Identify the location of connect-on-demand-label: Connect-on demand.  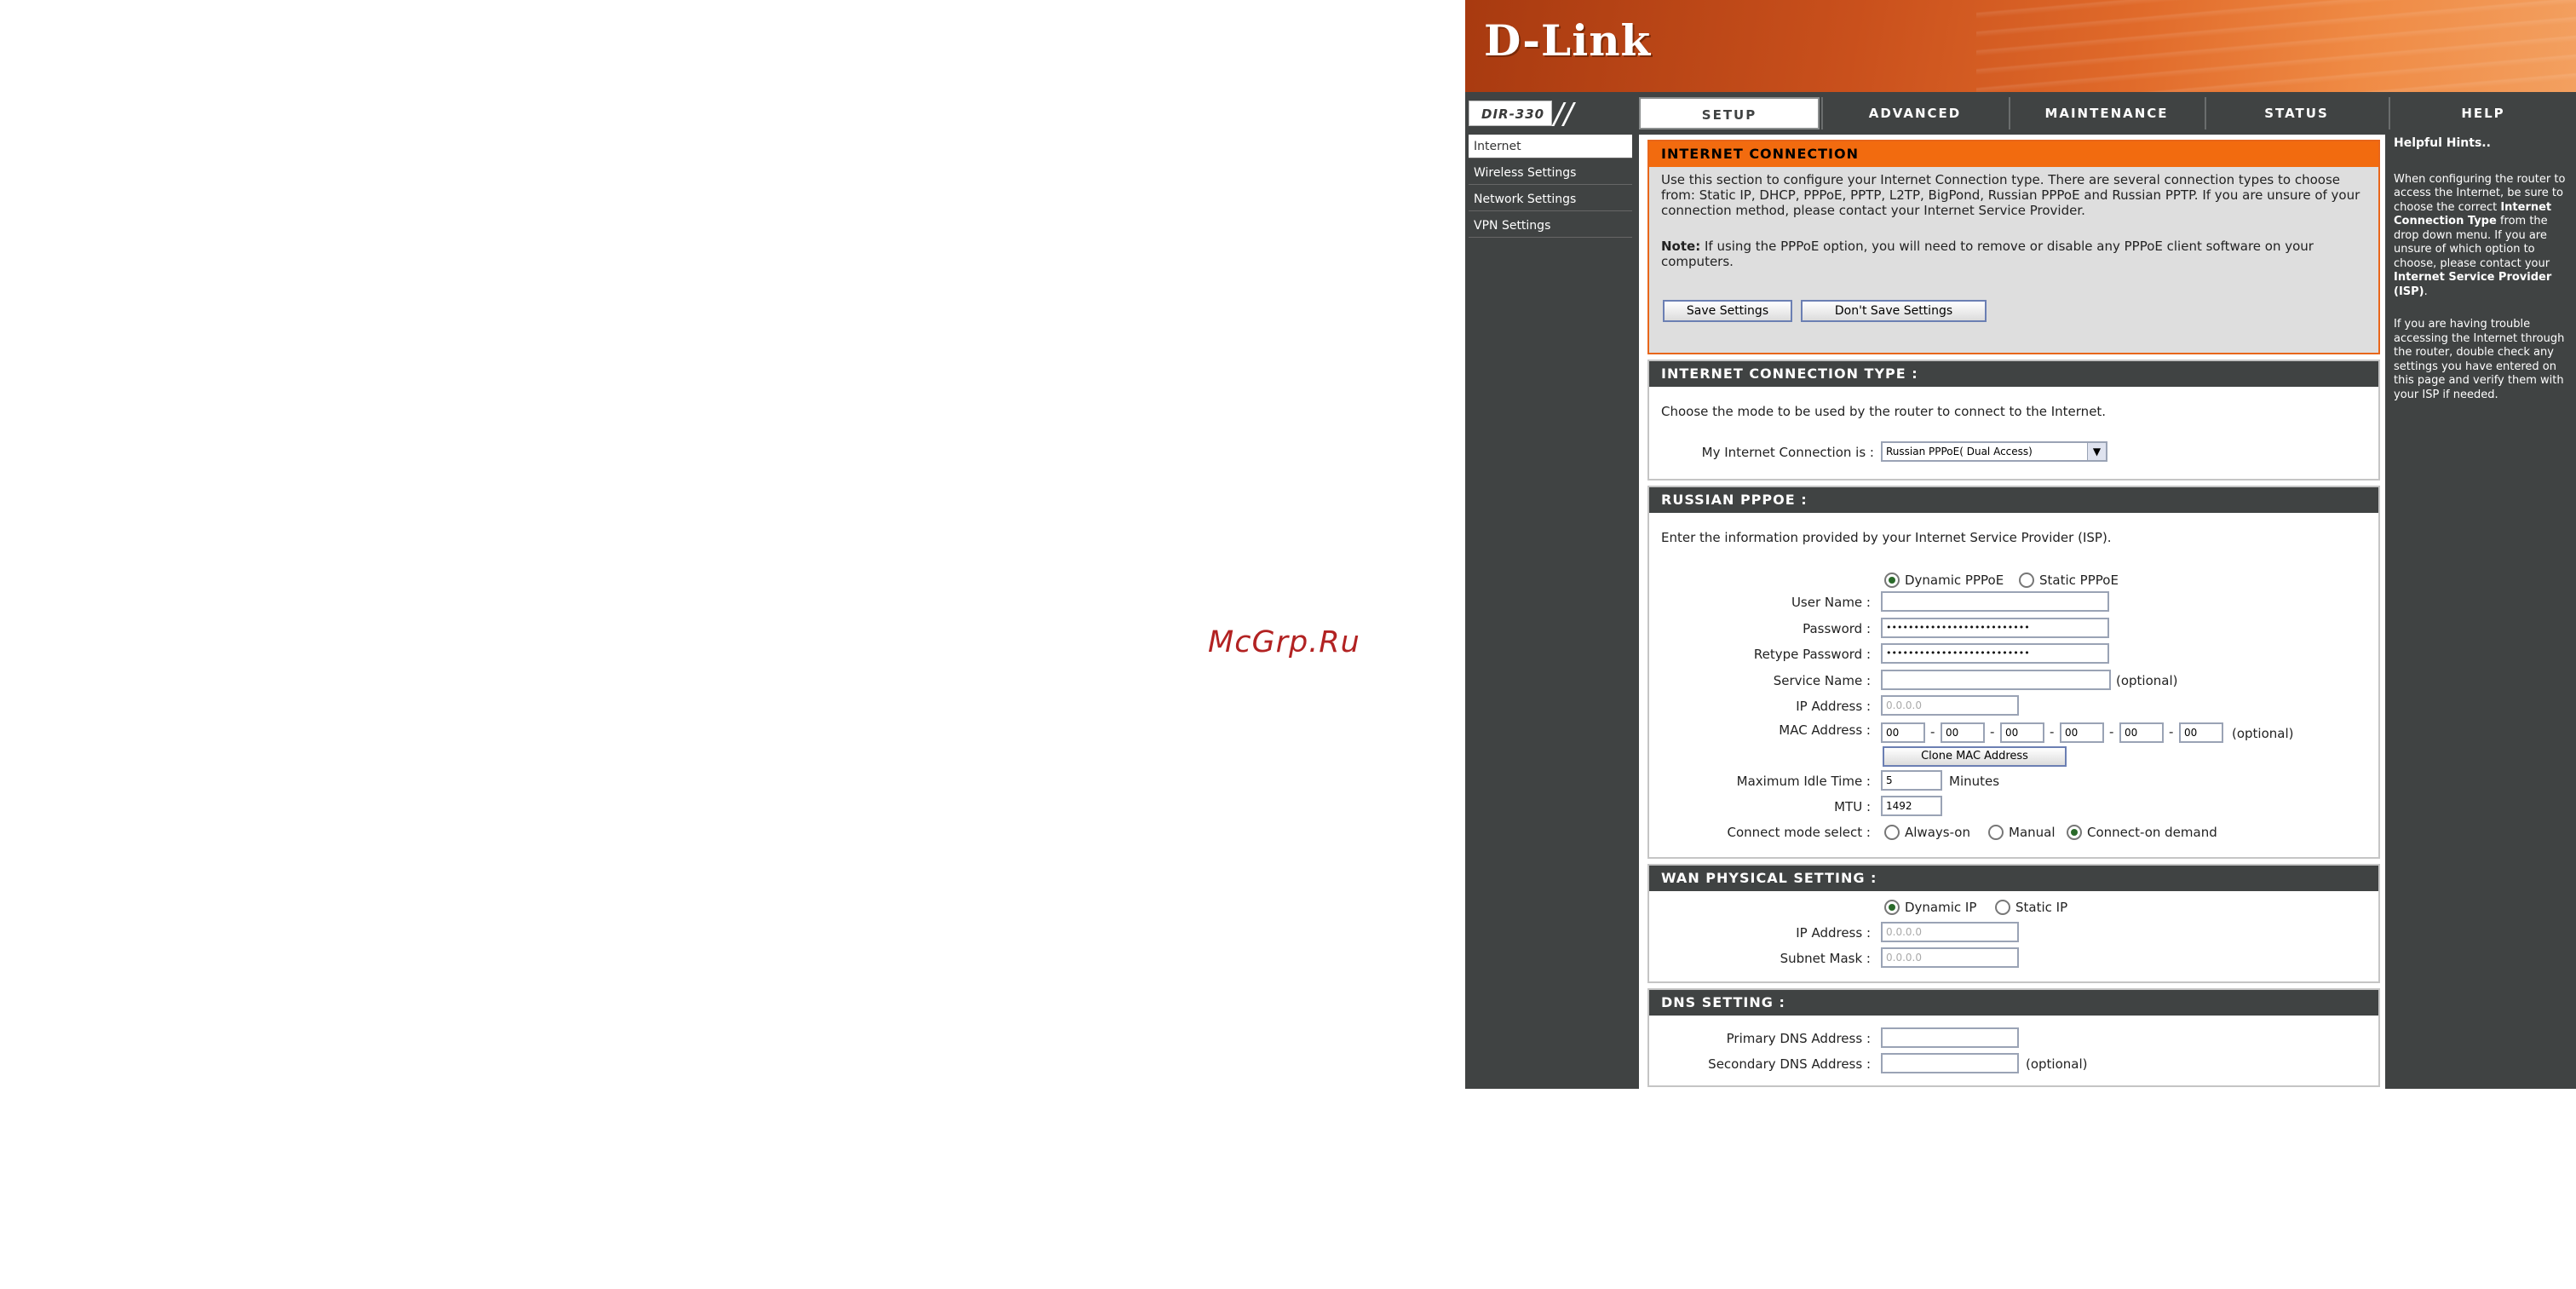
(2152, 832).